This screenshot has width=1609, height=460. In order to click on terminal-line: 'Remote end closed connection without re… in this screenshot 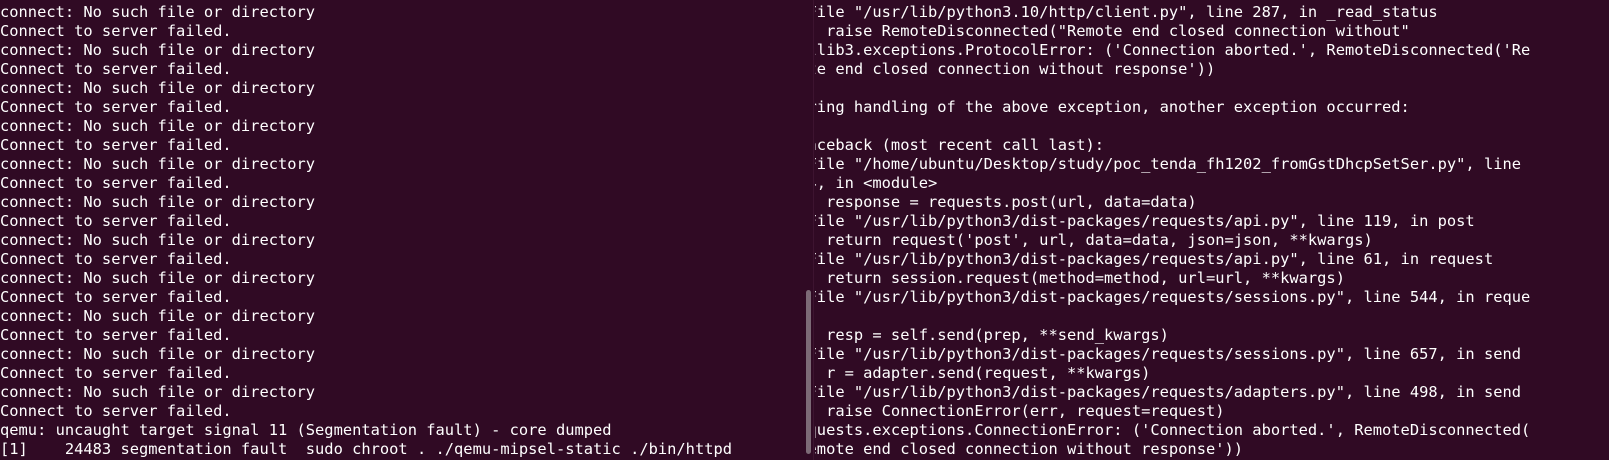, I will do `click(1029, 449)`.